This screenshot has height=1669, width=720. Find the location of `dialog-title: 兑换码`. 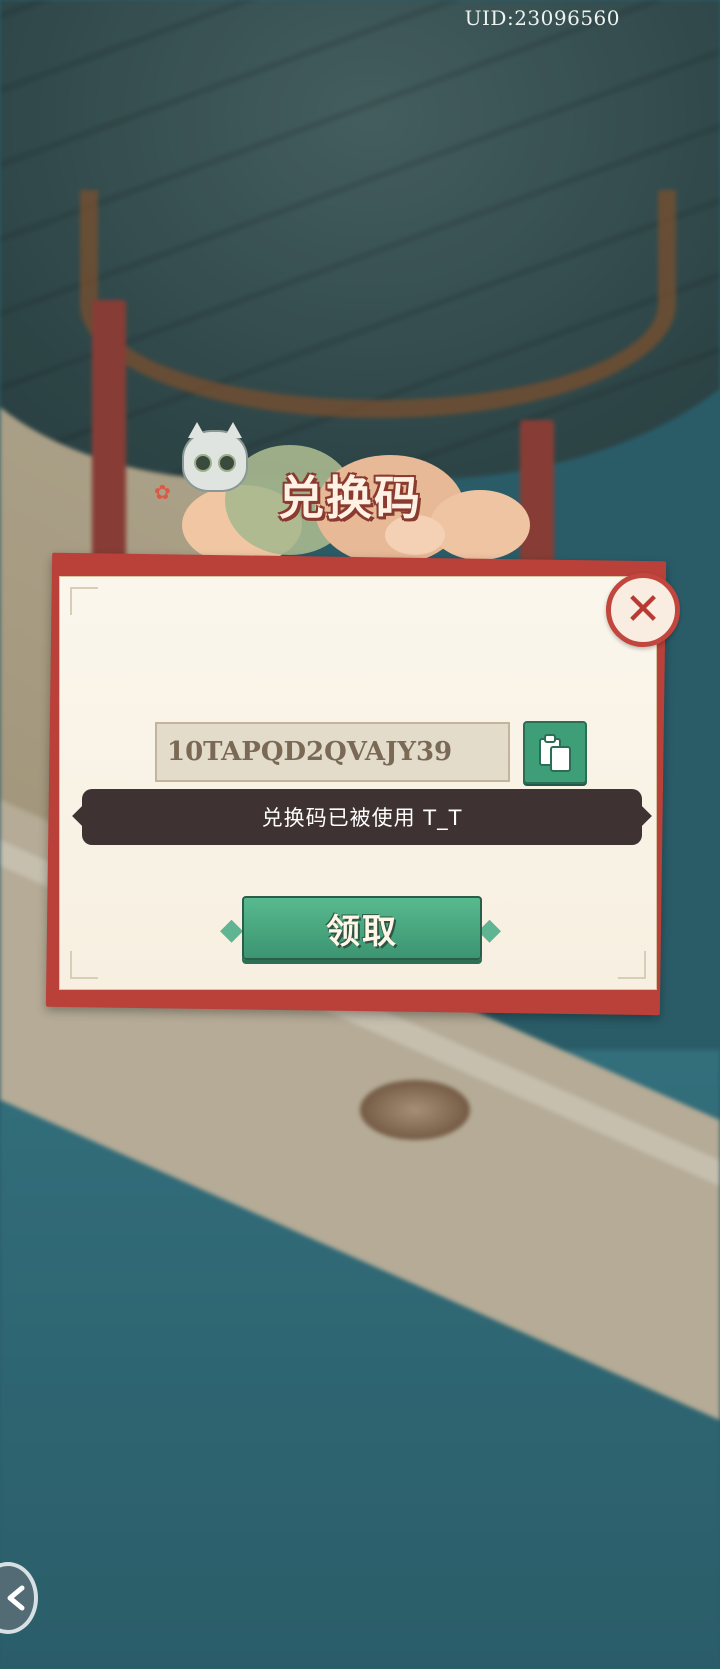

dialog-title: 兑换码 is located at coordinates (350, 498).